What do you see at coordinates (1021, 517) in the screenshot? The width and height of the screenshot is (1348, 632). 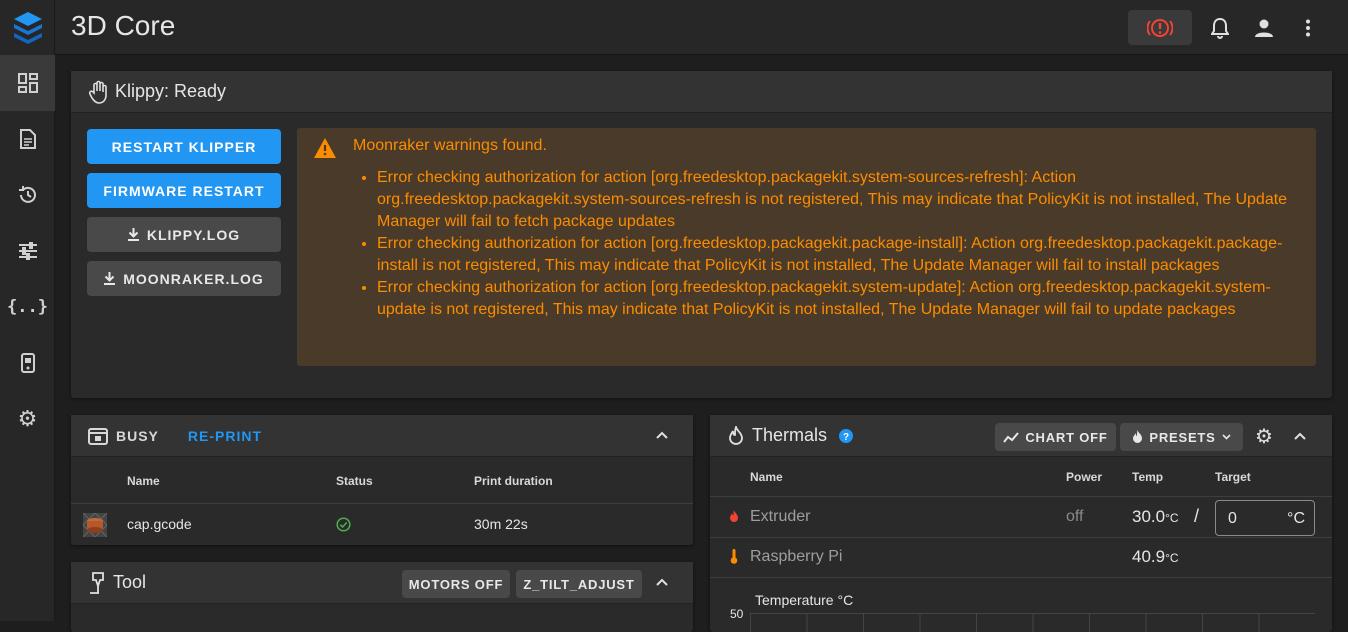 I see `extruder-row: Extruder off 30.0°C / 0 °C` at bounding box center [1021, 517].